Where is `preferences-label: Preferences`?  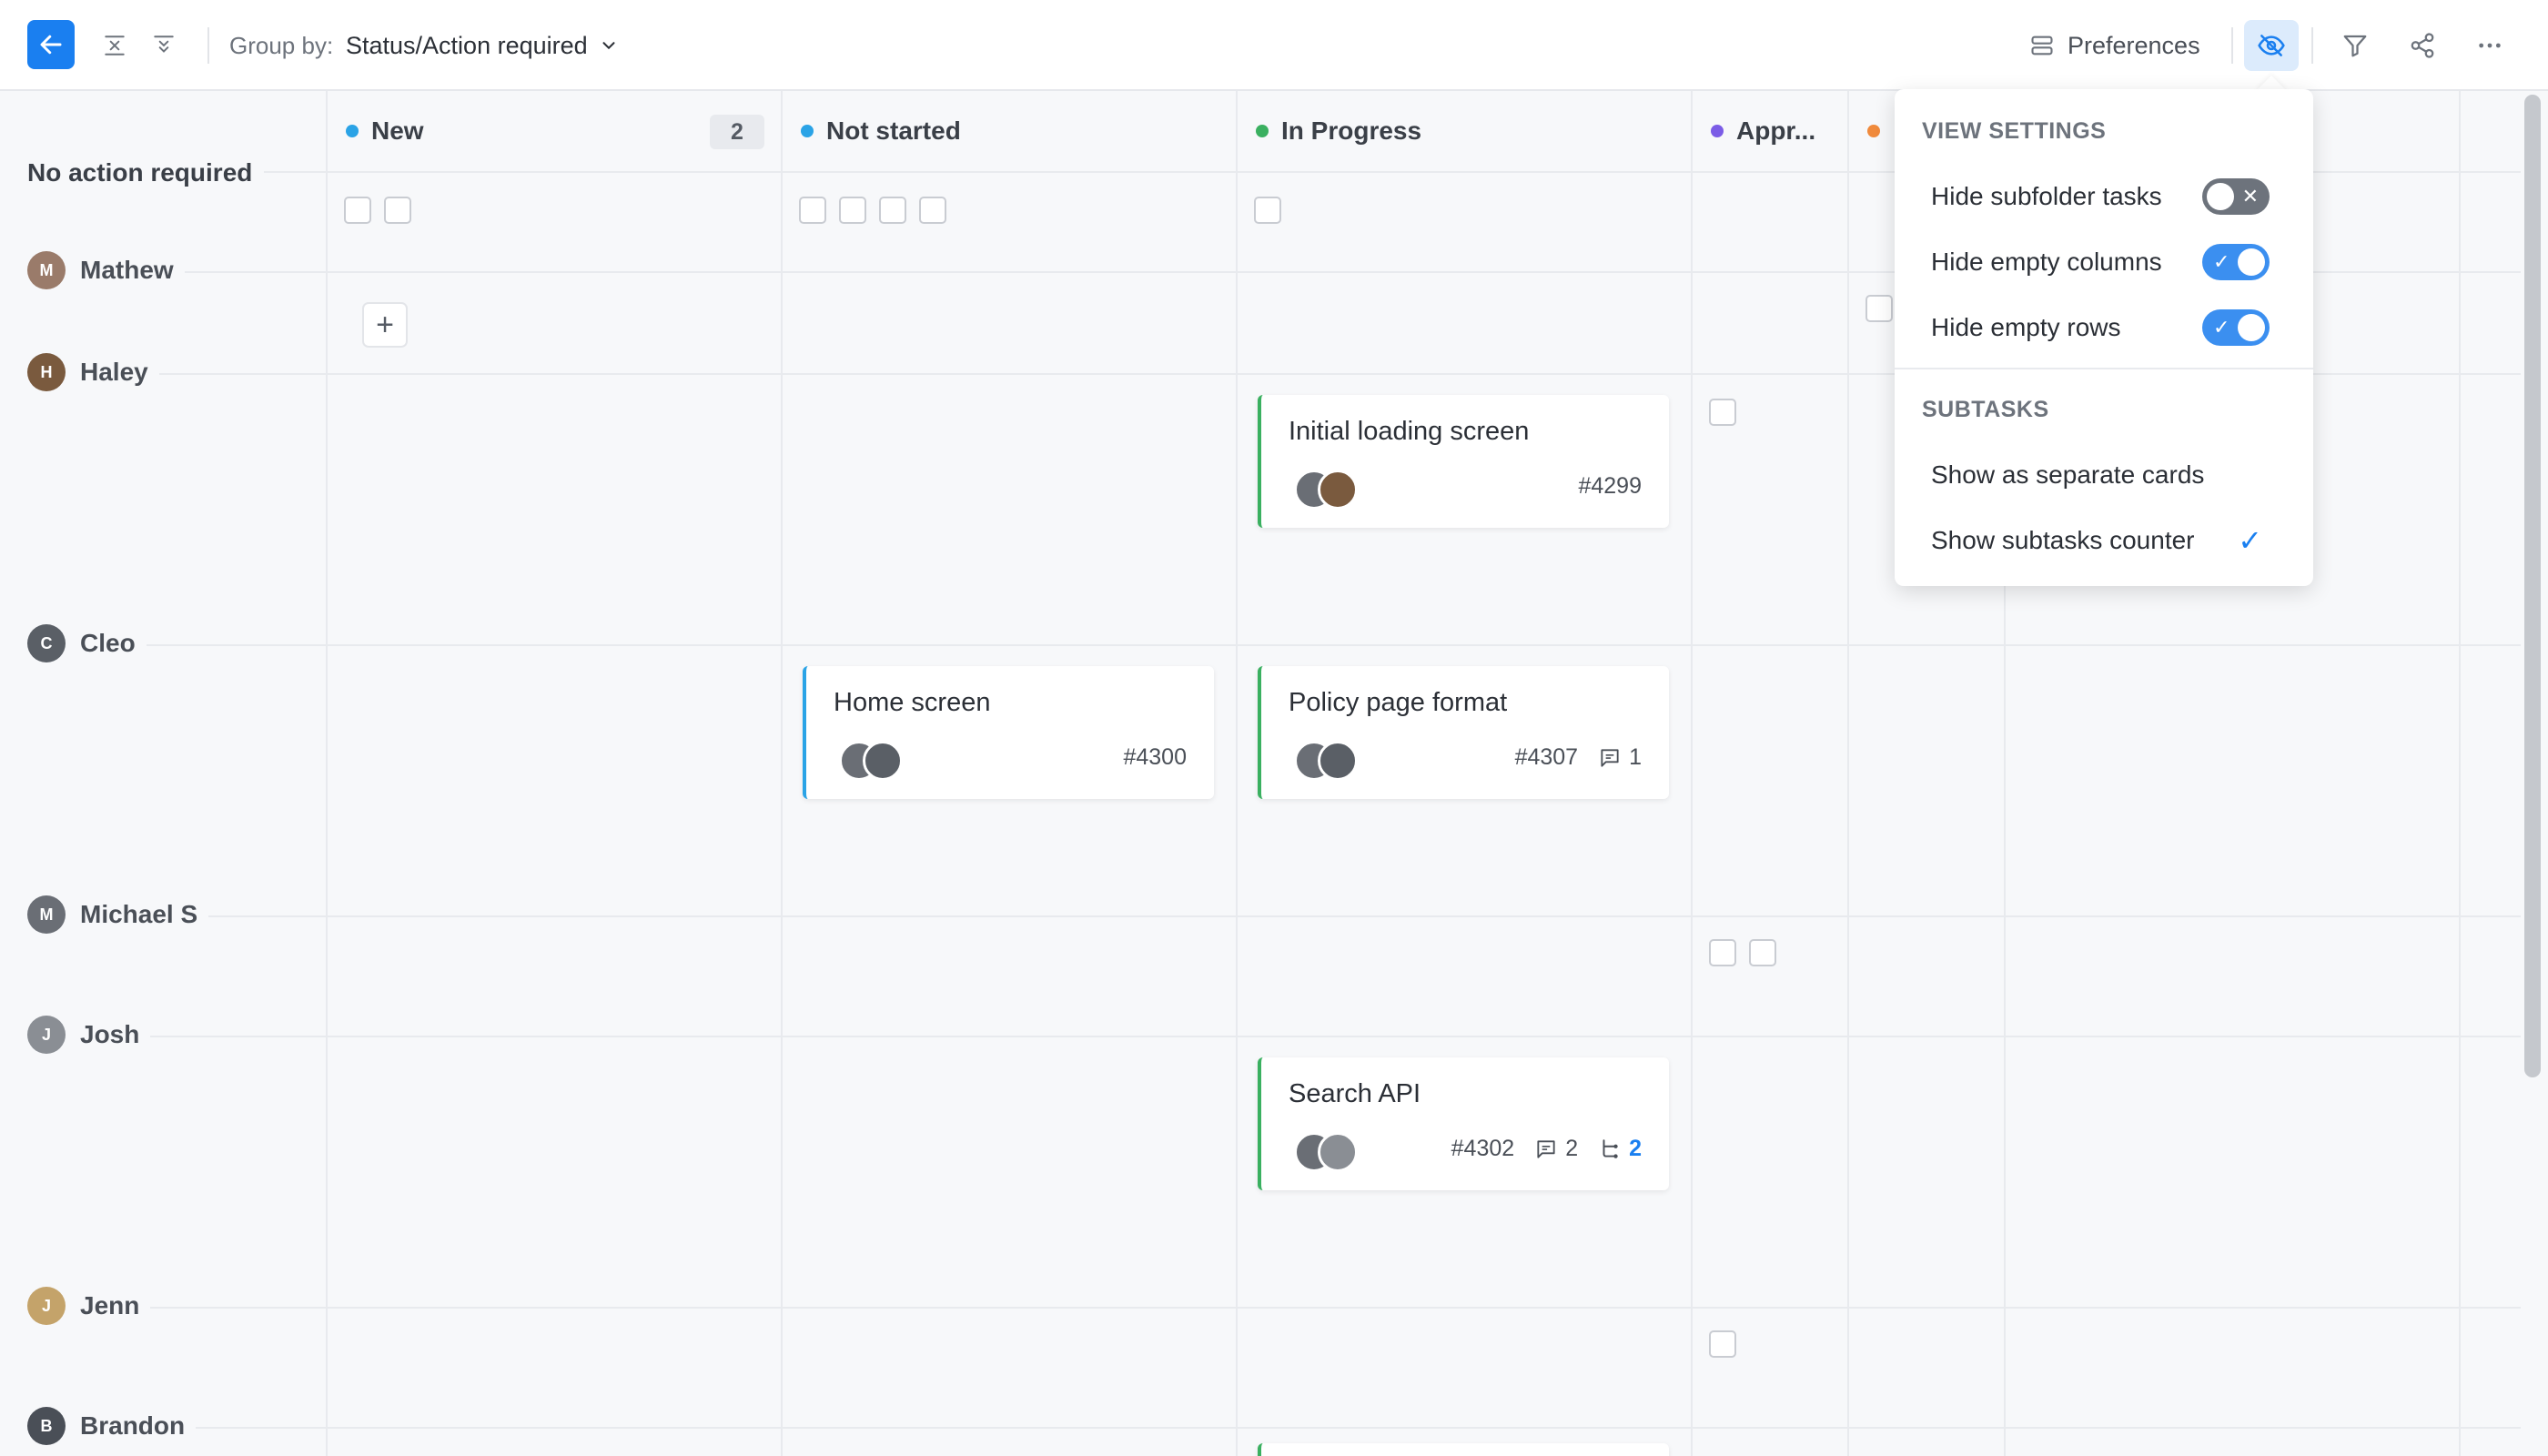
preferences-label: Preferences is located at coordinates (2134, 45).